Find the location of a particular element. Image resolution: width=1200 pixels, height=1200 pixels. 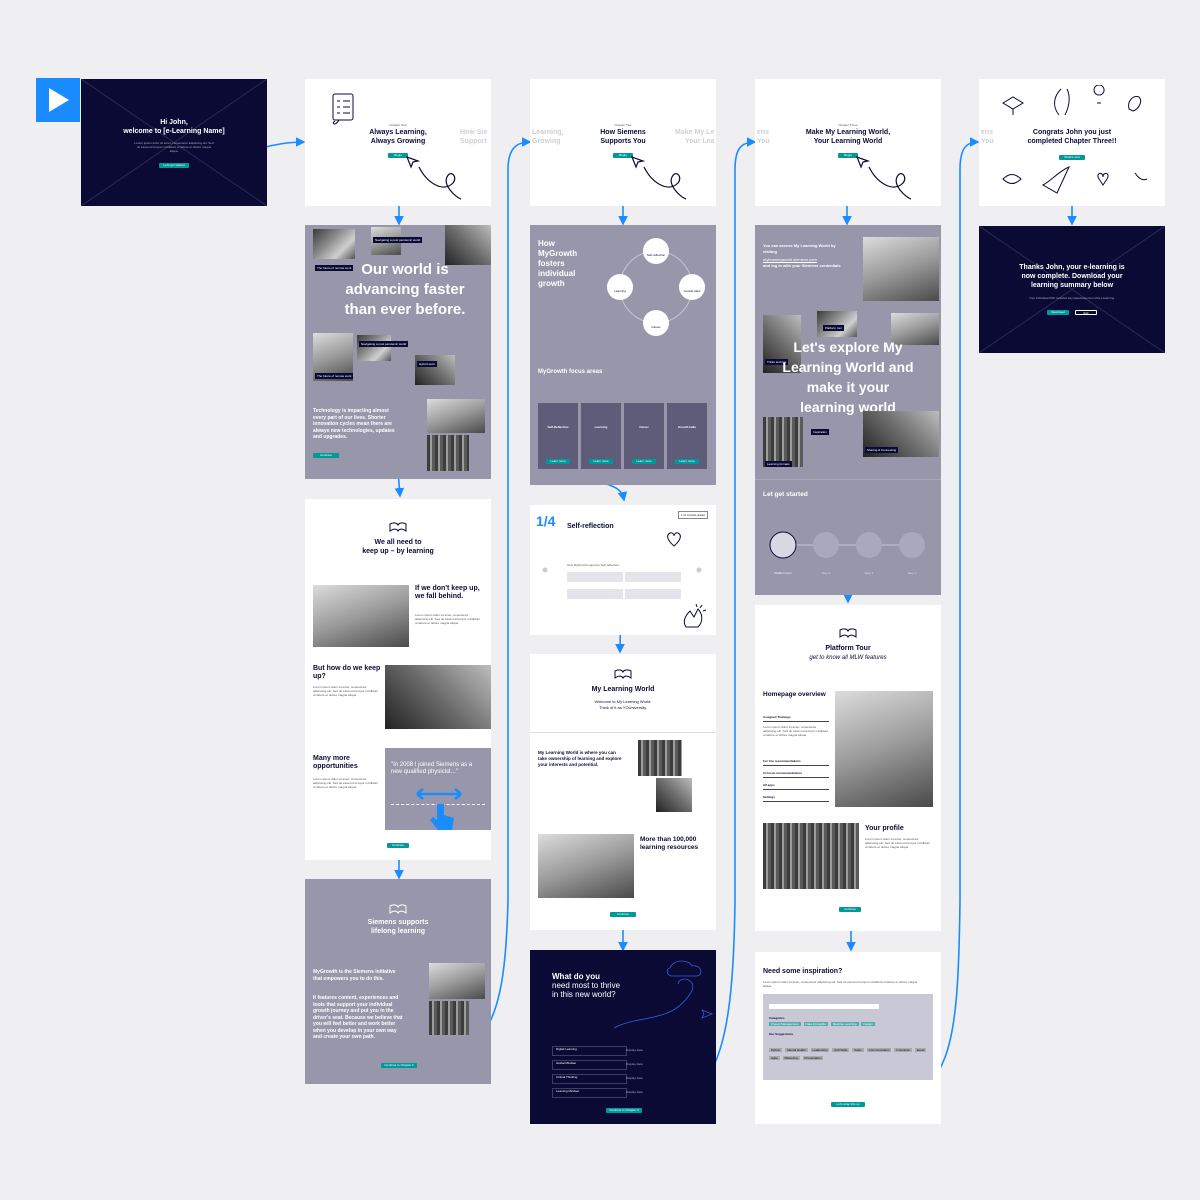

ch3-ghost-2: Your Lea is located at coordinates (700, 141).